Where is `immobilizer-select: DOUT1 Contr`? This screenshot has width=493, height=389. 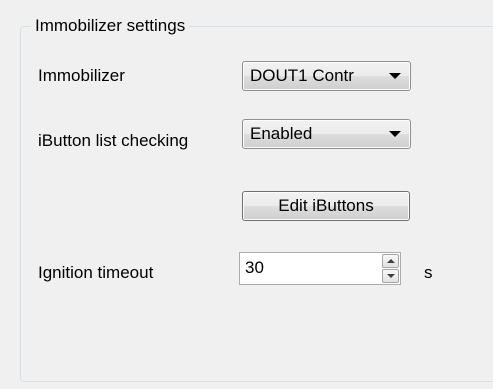 immobilizer-select: DOUT1 Contr is located at coordinates (326, 76).